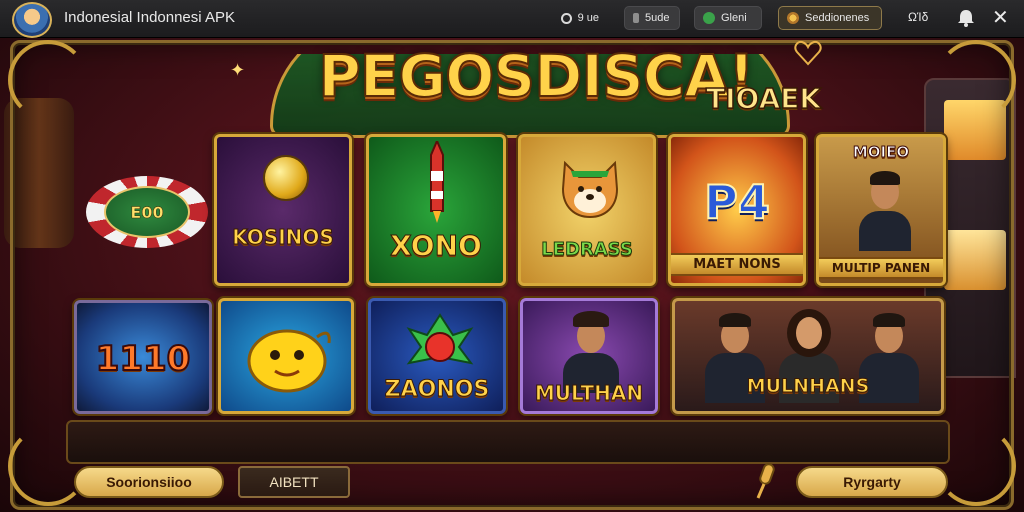 The image size is (1024, 512). What do you see at coordinates (966, 18) in the screenshot?
I see `bell-icon` at bounding box center [966, 18].